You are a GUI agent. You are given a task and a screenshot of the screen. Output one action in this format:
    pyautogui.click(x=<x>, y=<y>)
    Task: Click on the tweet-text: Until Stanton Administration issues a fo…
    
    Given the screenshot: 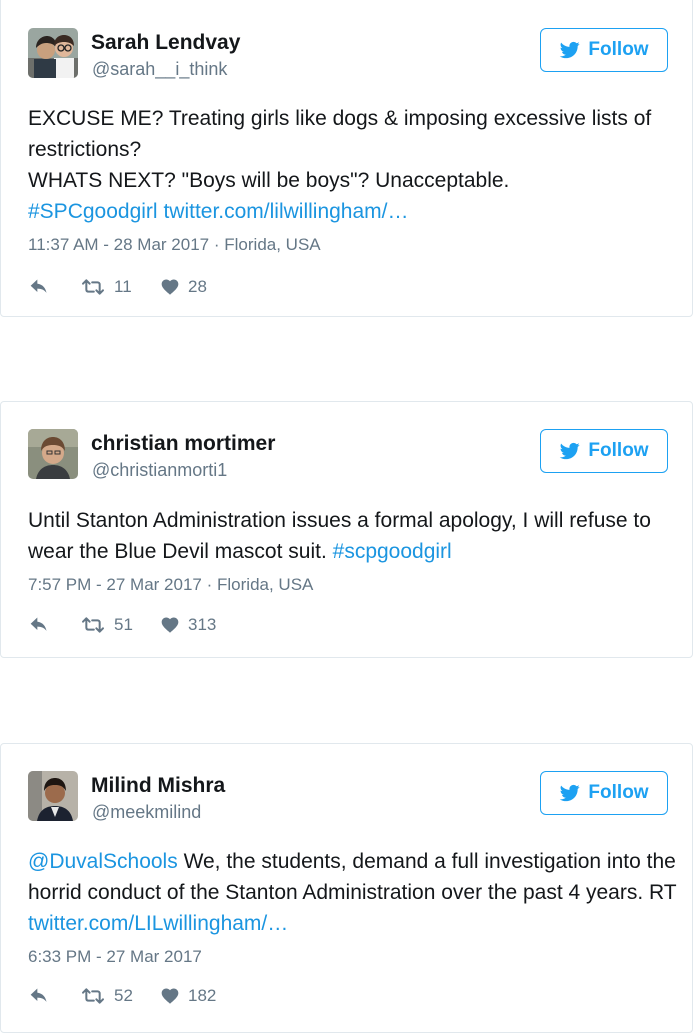 What is the action you would take?
    pyautogui.click(x=353, y=536)
    